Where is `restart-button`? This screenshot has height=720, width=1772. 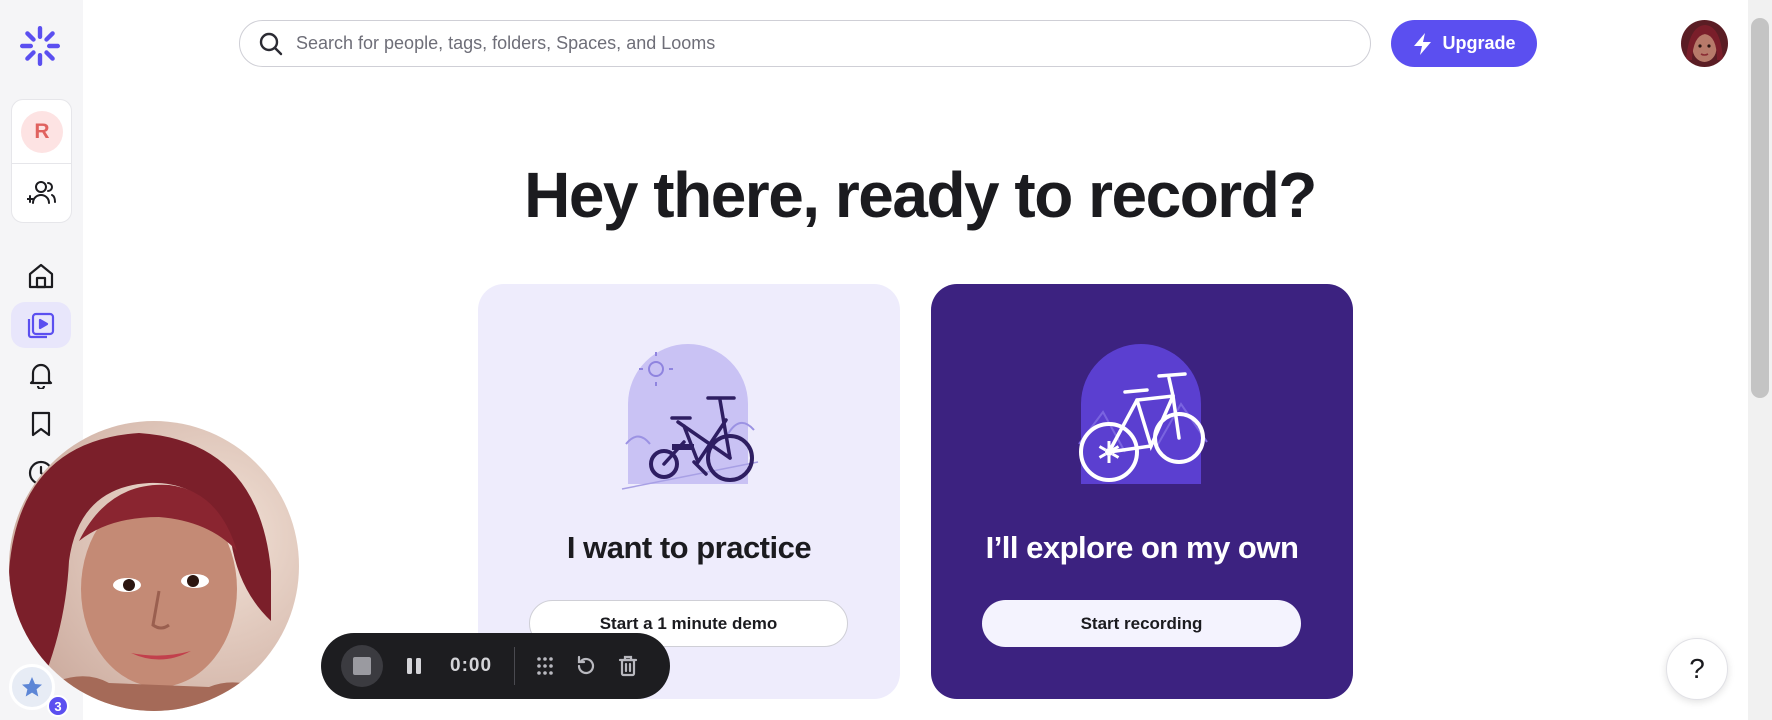
restart-button is located at coordinates (586, 666).